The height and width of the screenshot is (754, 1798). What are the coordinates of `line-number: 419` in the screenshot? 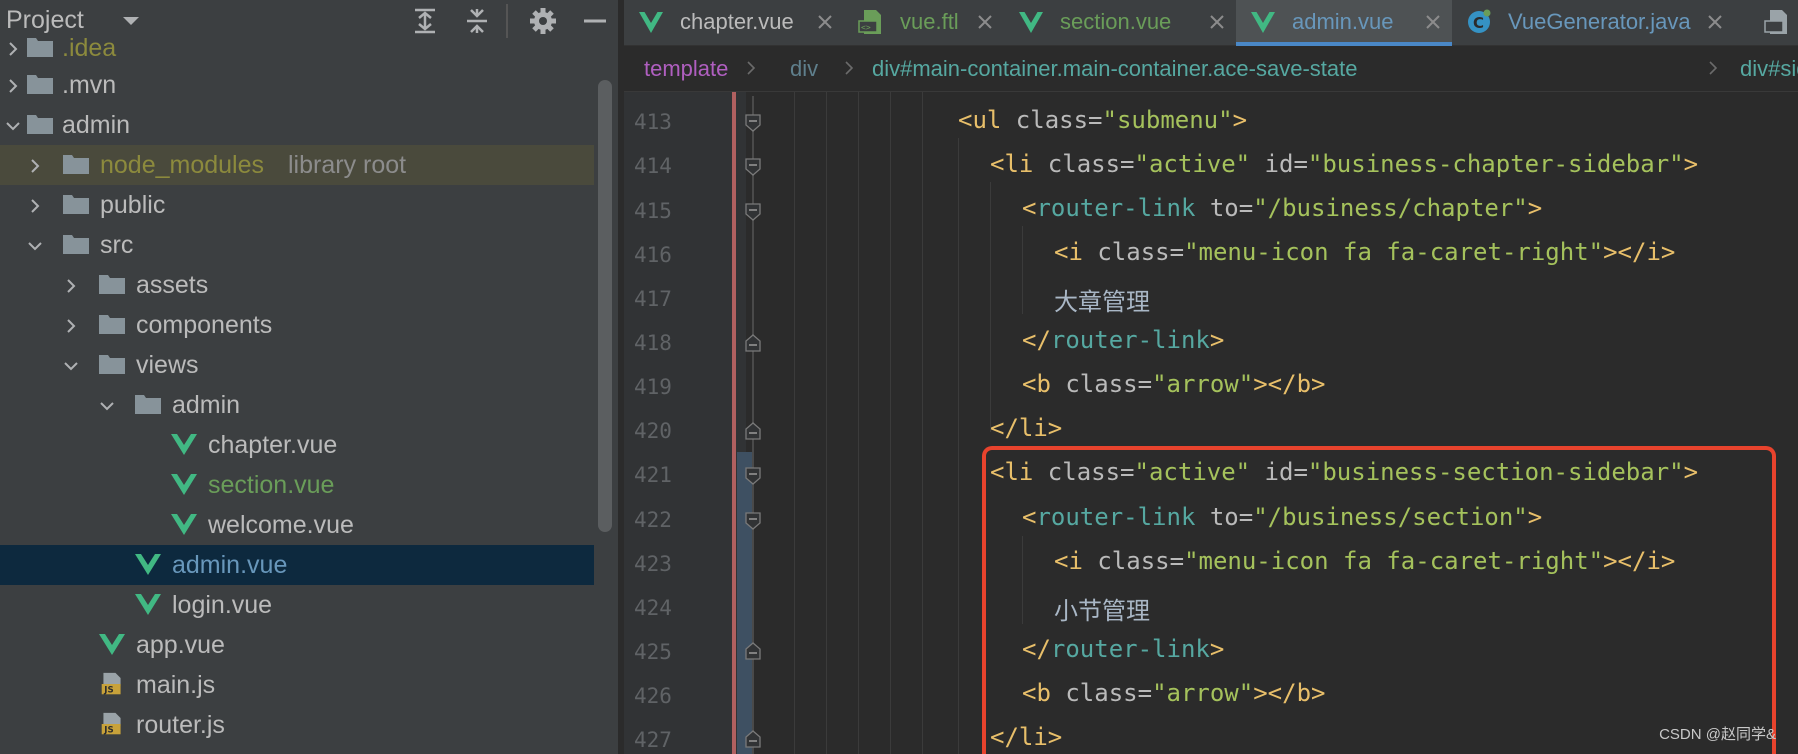 It's located at (653, 387).